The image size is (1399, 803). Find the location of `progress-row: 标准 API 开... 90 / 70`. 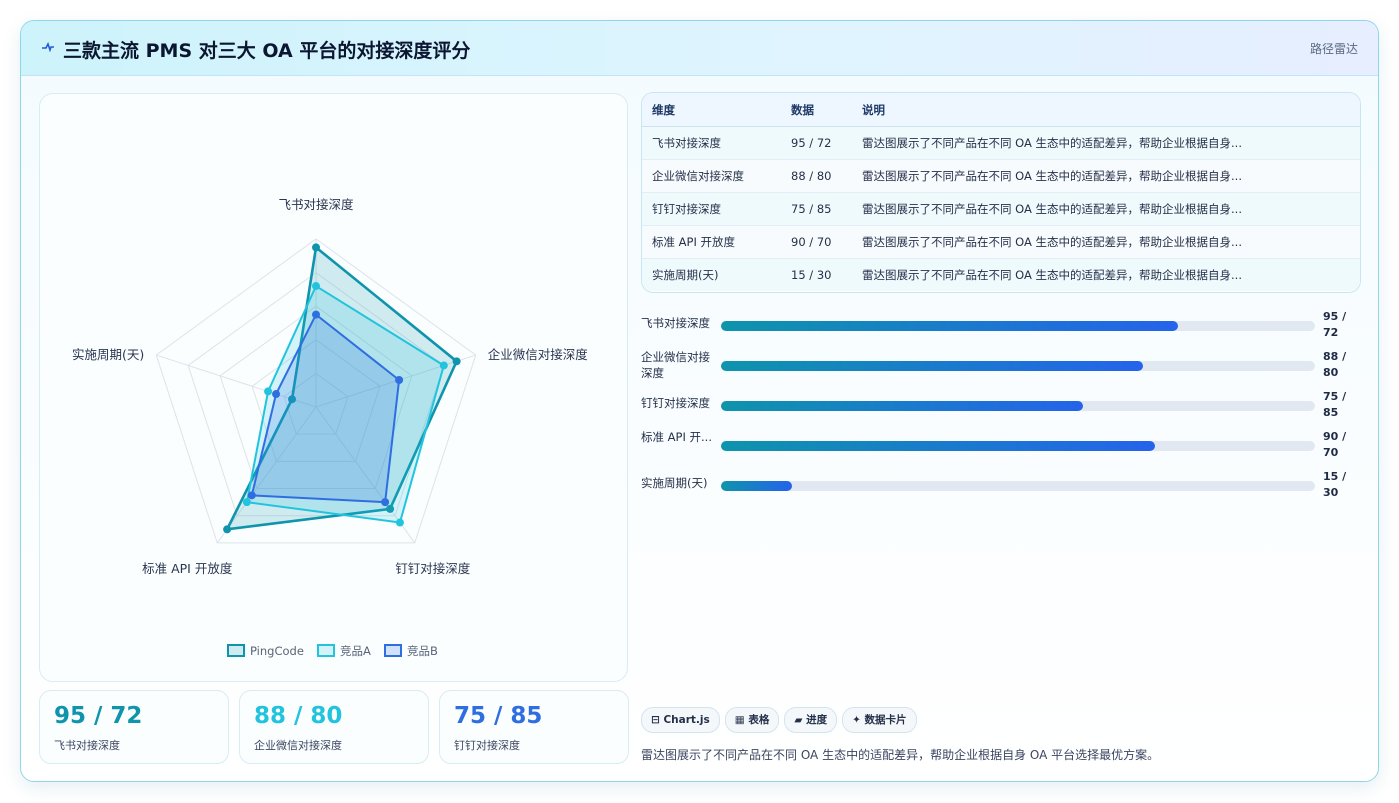

progress-row: 标准 API 开... 90 / 70 is located at coordinates (1000, 447).